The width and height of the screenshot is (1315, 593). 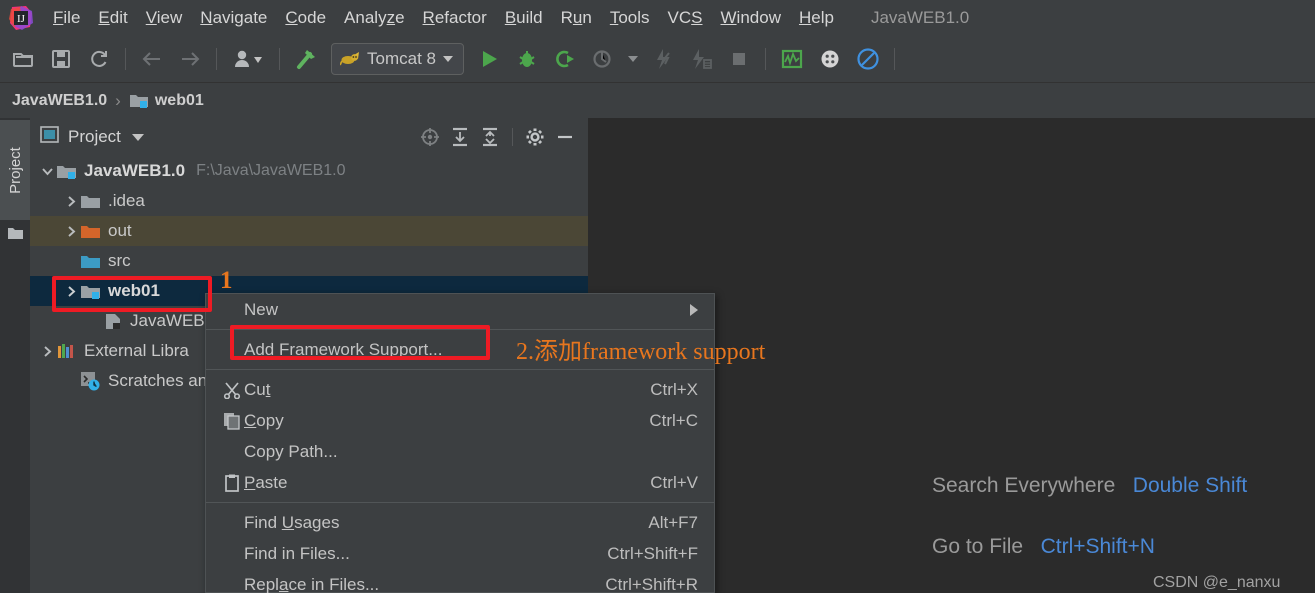 I want to click on menu-item-analyze: Analyze, so click(x=374, y=17).